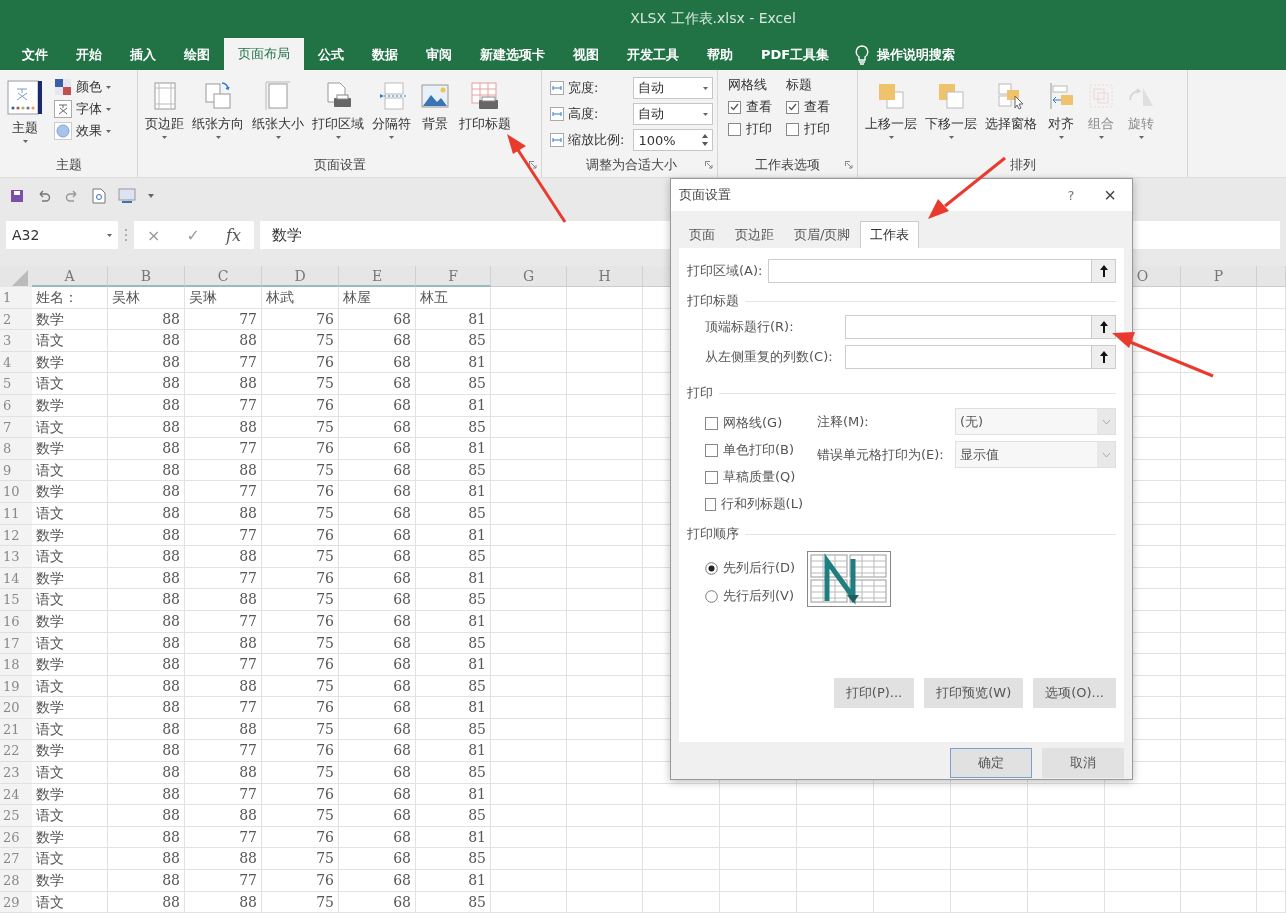 This screenshot has width=1286, height=914. I want to click on row-header: 20, so click(16, 708).